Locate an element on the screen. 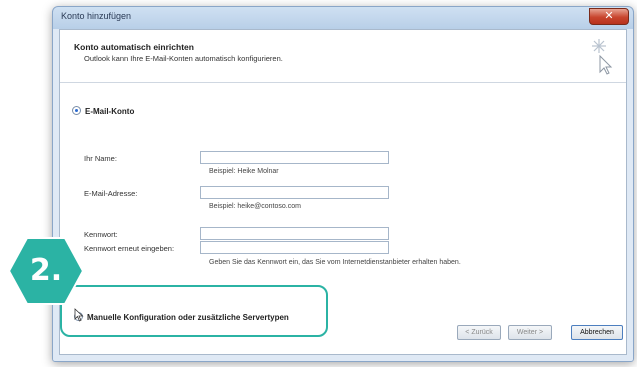 This screenshot has height=367, width=637. name-hint: Beispiel: Heike Molnar is located at coordinates (244, 171).